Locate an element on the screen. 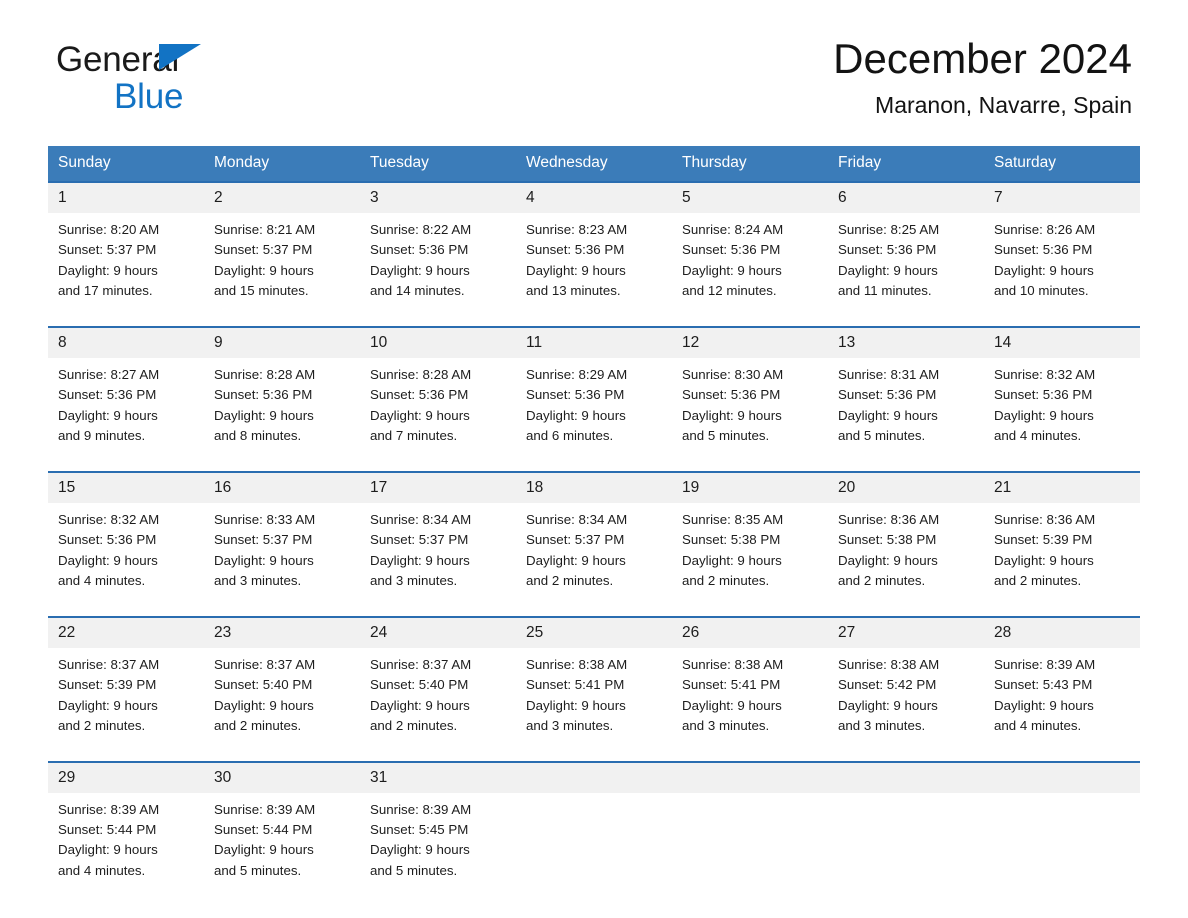  day-number-cell: 19 is located at coordinates (750, 486).